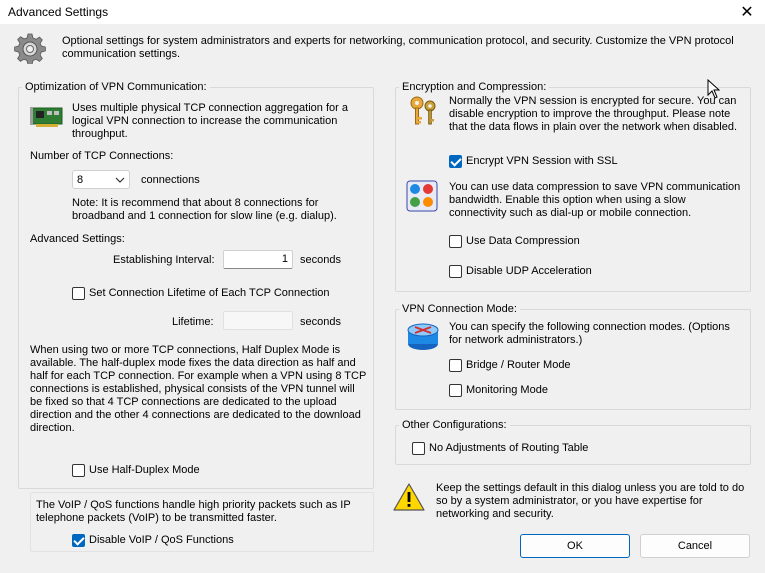  What do you see at coordinates (58, 12) in the screenshot?
I see `window-title: Advanced Settings` at bounding box center [58, 12].